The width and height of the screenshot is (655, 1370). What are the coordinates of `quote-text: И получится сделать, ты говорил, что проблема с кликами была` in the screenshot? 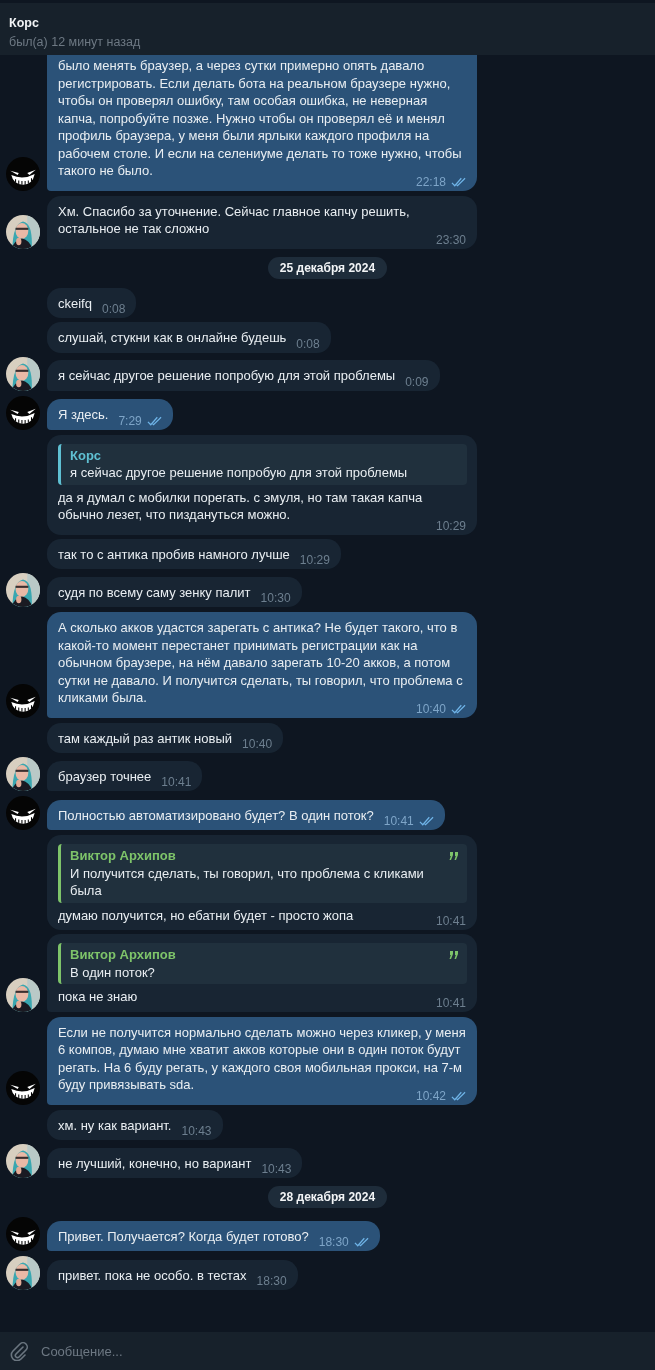 It's located at (247, 882).